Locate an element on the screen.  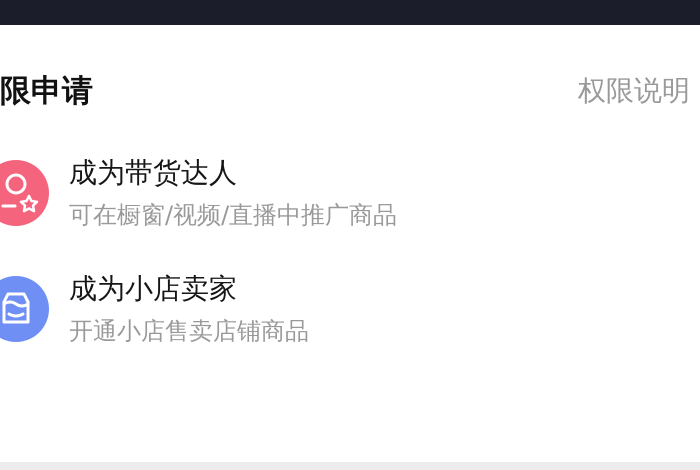
option-title: 成为小店卖家 is located at coordinates (189, 289).